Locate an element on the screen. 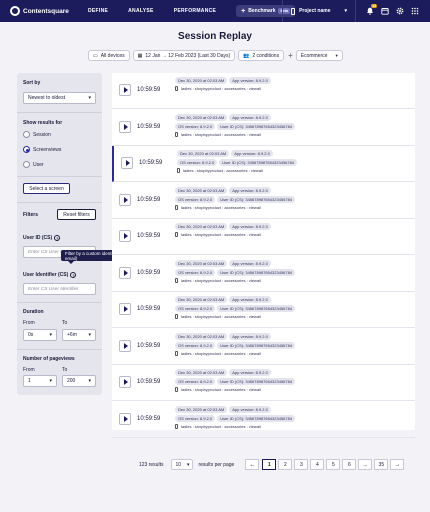  page-button: 2 is located at coordinates (285, 464).